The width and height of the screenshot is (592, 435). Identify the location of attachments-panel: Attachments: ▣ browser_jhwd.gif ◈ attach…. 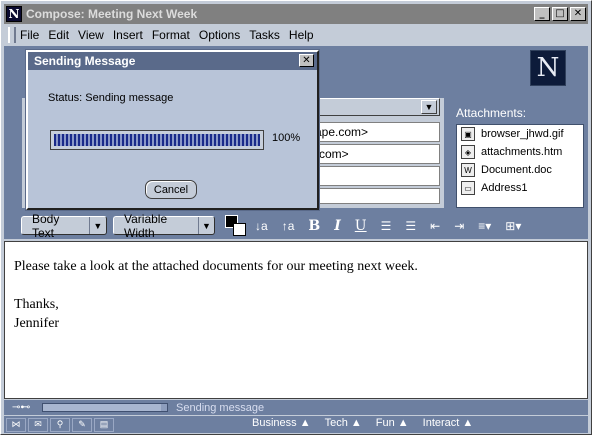
(520, 153).